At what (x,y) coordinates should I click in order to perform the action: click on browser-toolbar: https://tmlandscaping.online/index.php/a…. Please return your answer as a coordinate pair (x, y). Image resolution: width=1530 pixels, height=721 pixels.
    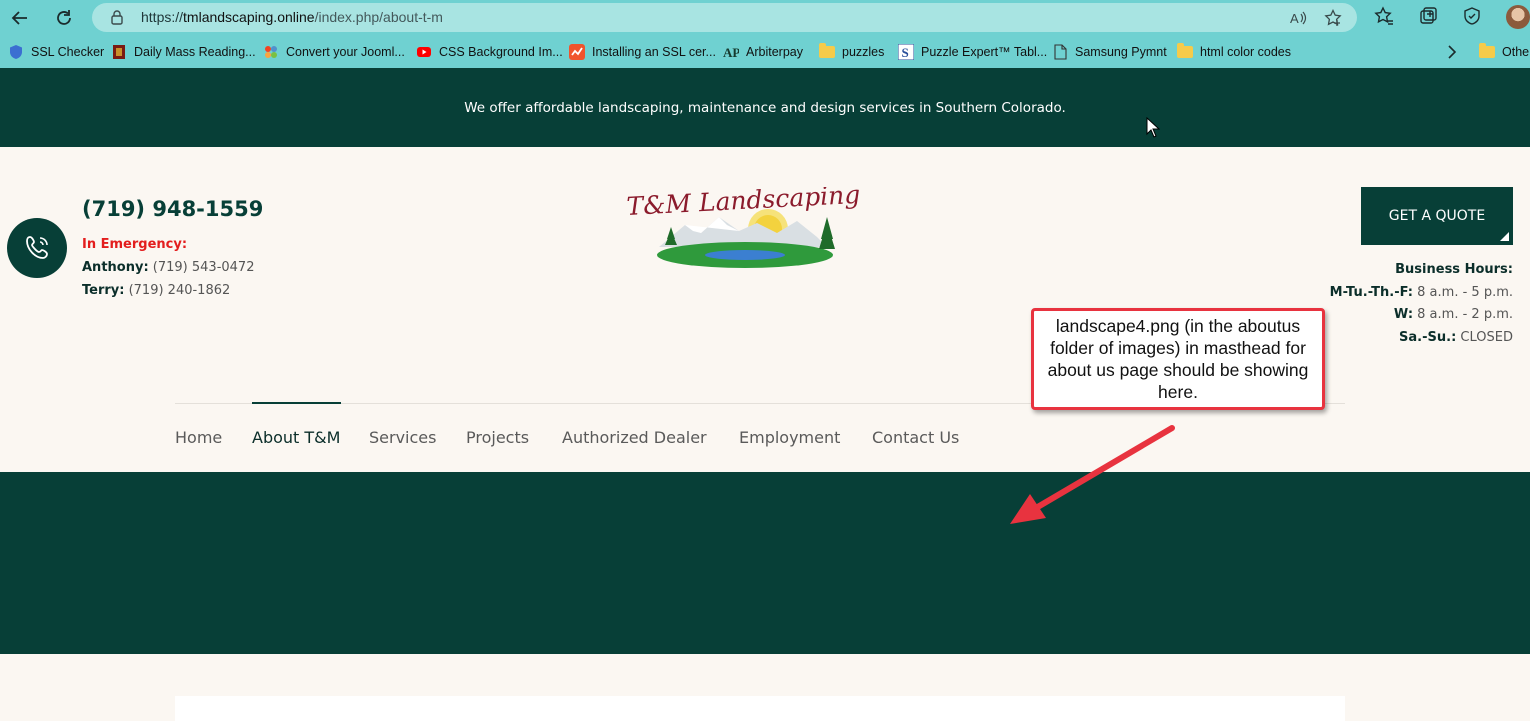
    Looking at the image, I should click on (765, 18).